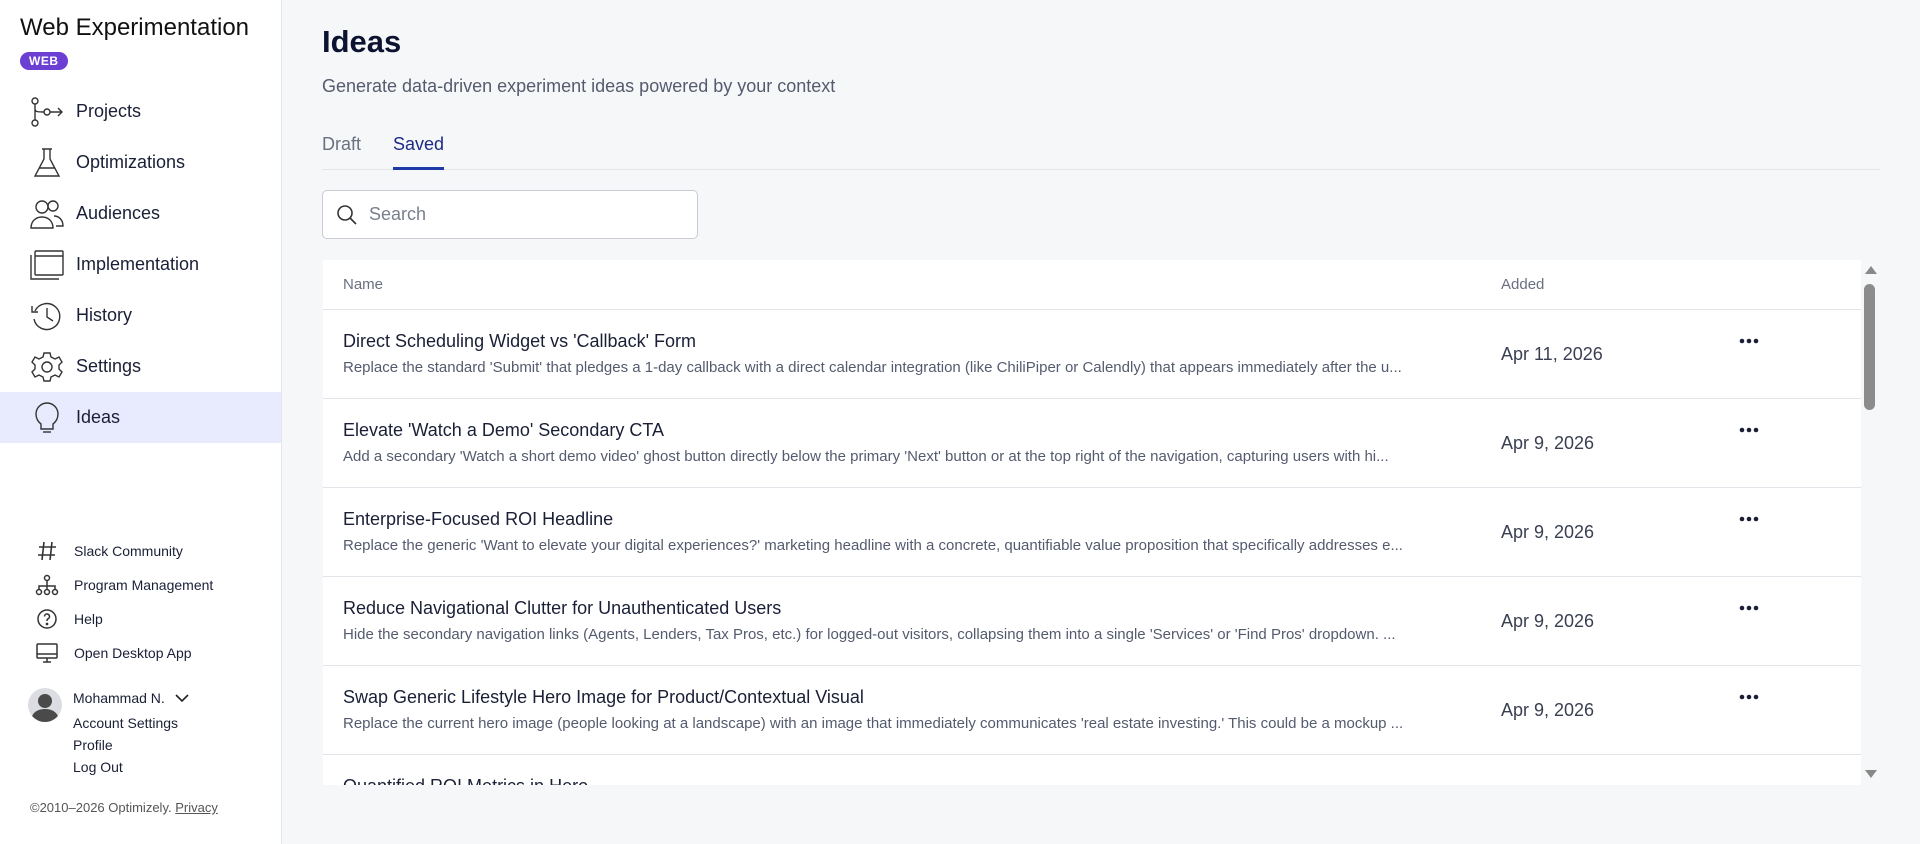 The image size is (1920, 844). What do you see at coordinates (347, 214) in the screenshot?
I see `search-icon` at bounding box center [347, 214].